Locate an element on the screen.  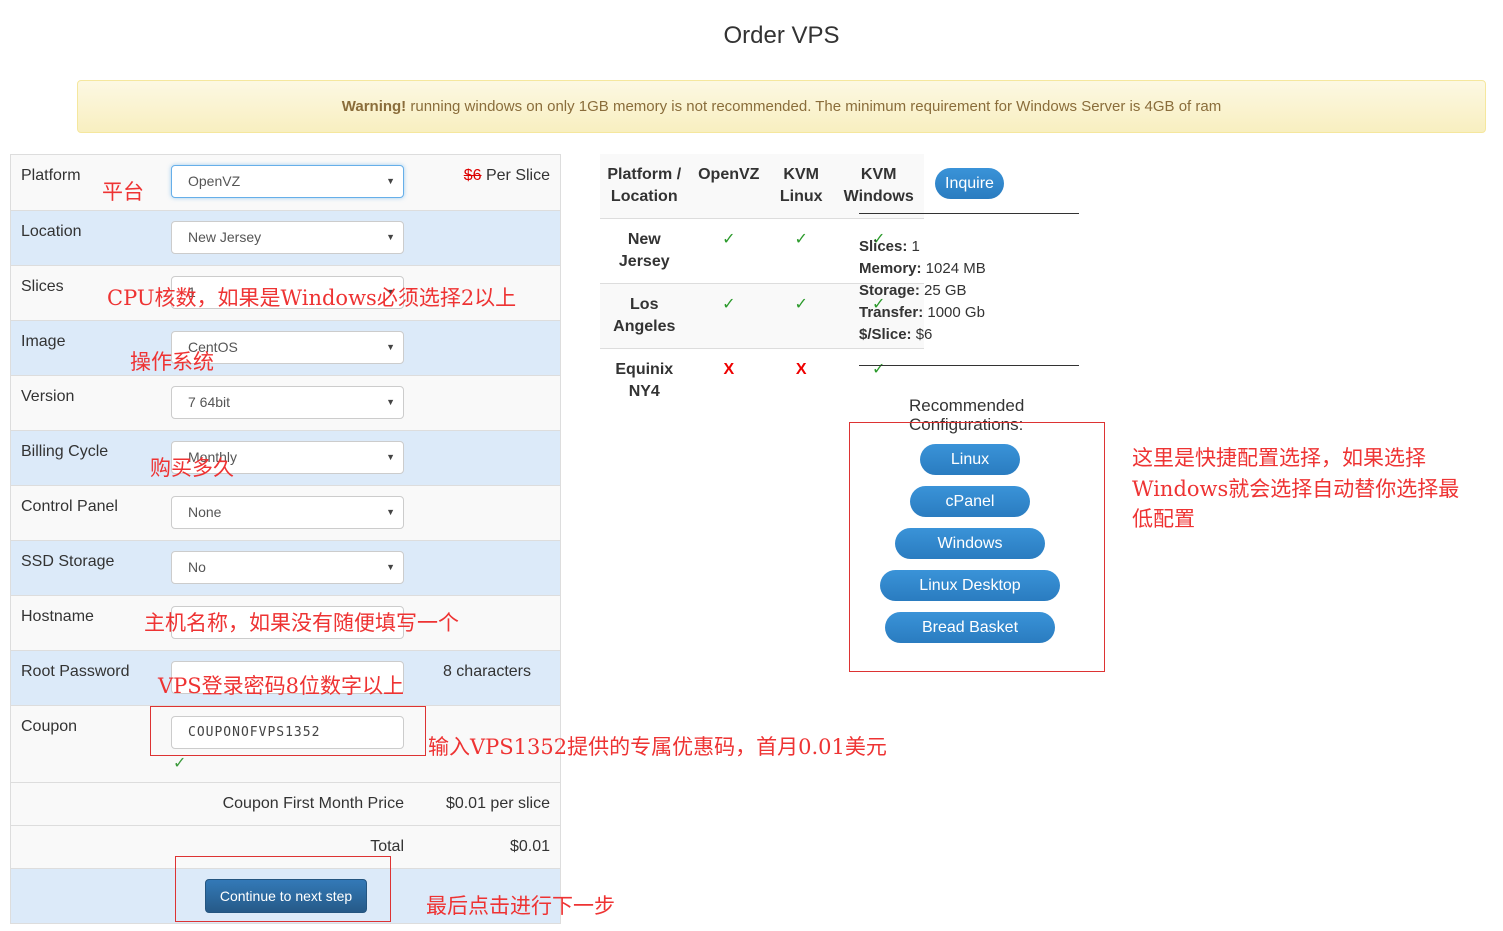
platform-value: OpenVZ is located at coordinates (214, 181).